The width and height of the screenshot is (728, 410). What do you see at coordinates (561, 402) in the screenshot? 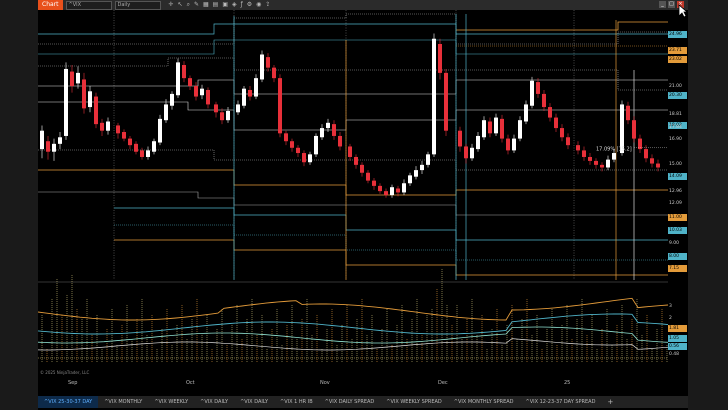
I see `chart-tab: ^VIX 12-23-37 DAY SPREAD` at bounding box center [561, 402].